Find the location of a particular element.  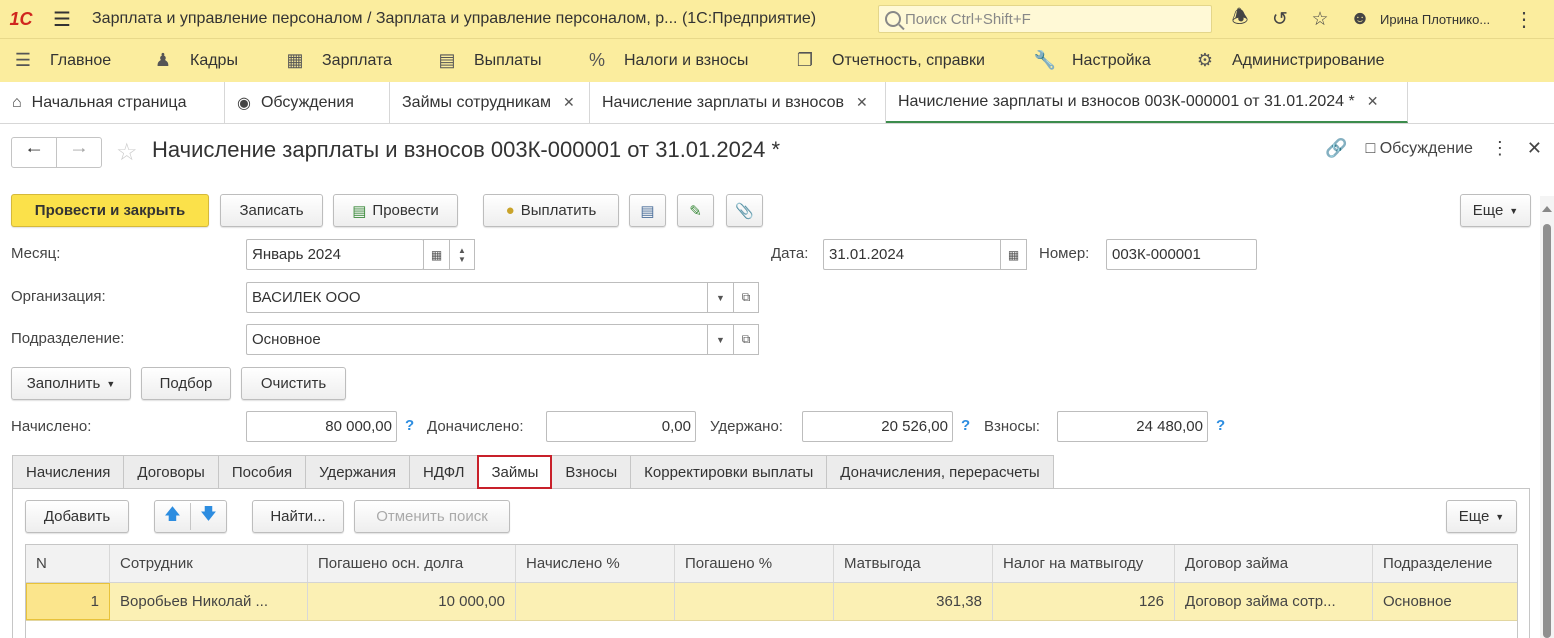

pay-button: ● Выплатить is located at coordinates (551, 210).